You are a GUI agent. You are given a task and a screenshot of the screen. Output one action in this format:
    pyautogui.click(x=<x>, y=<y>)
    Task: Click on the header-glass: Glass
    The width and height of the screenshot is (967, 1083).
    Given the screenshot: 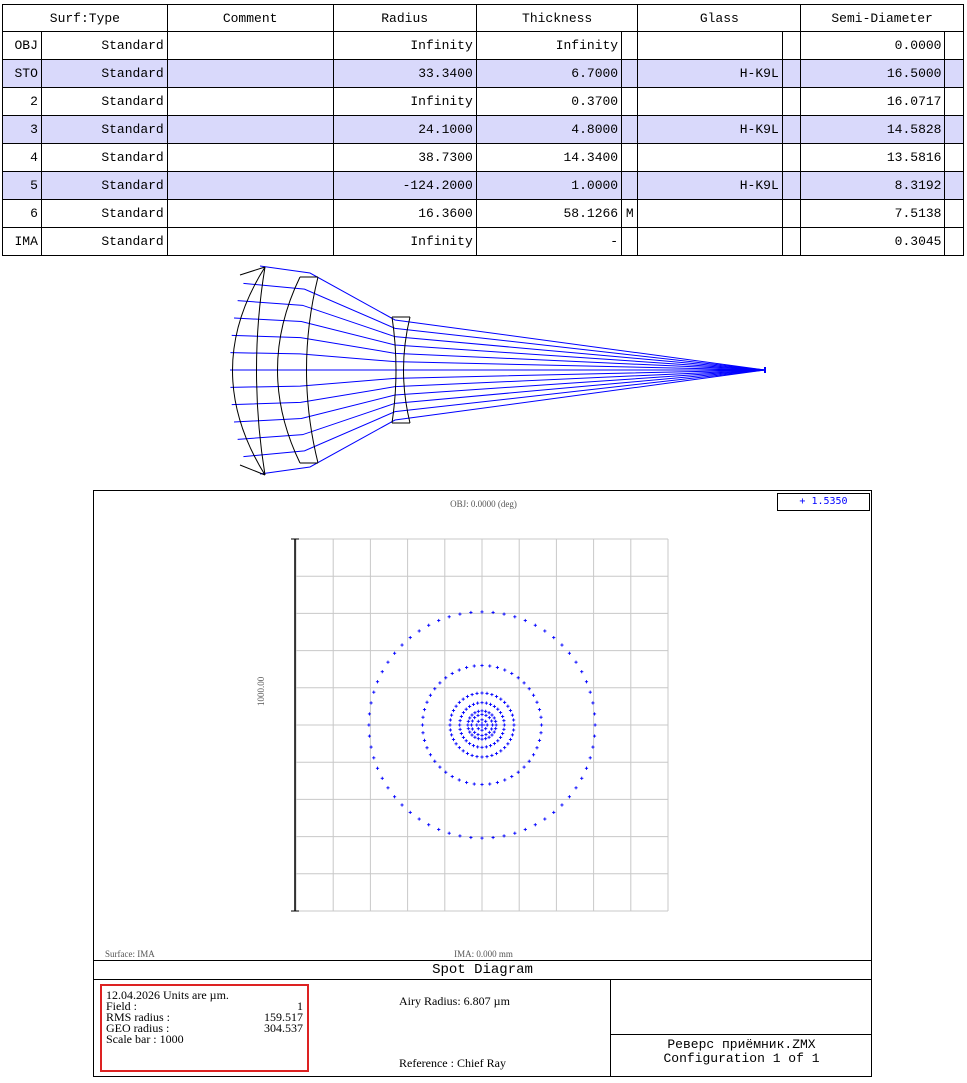 What is the action you would take?
    pyautogui.click(x=719, y=18)
    